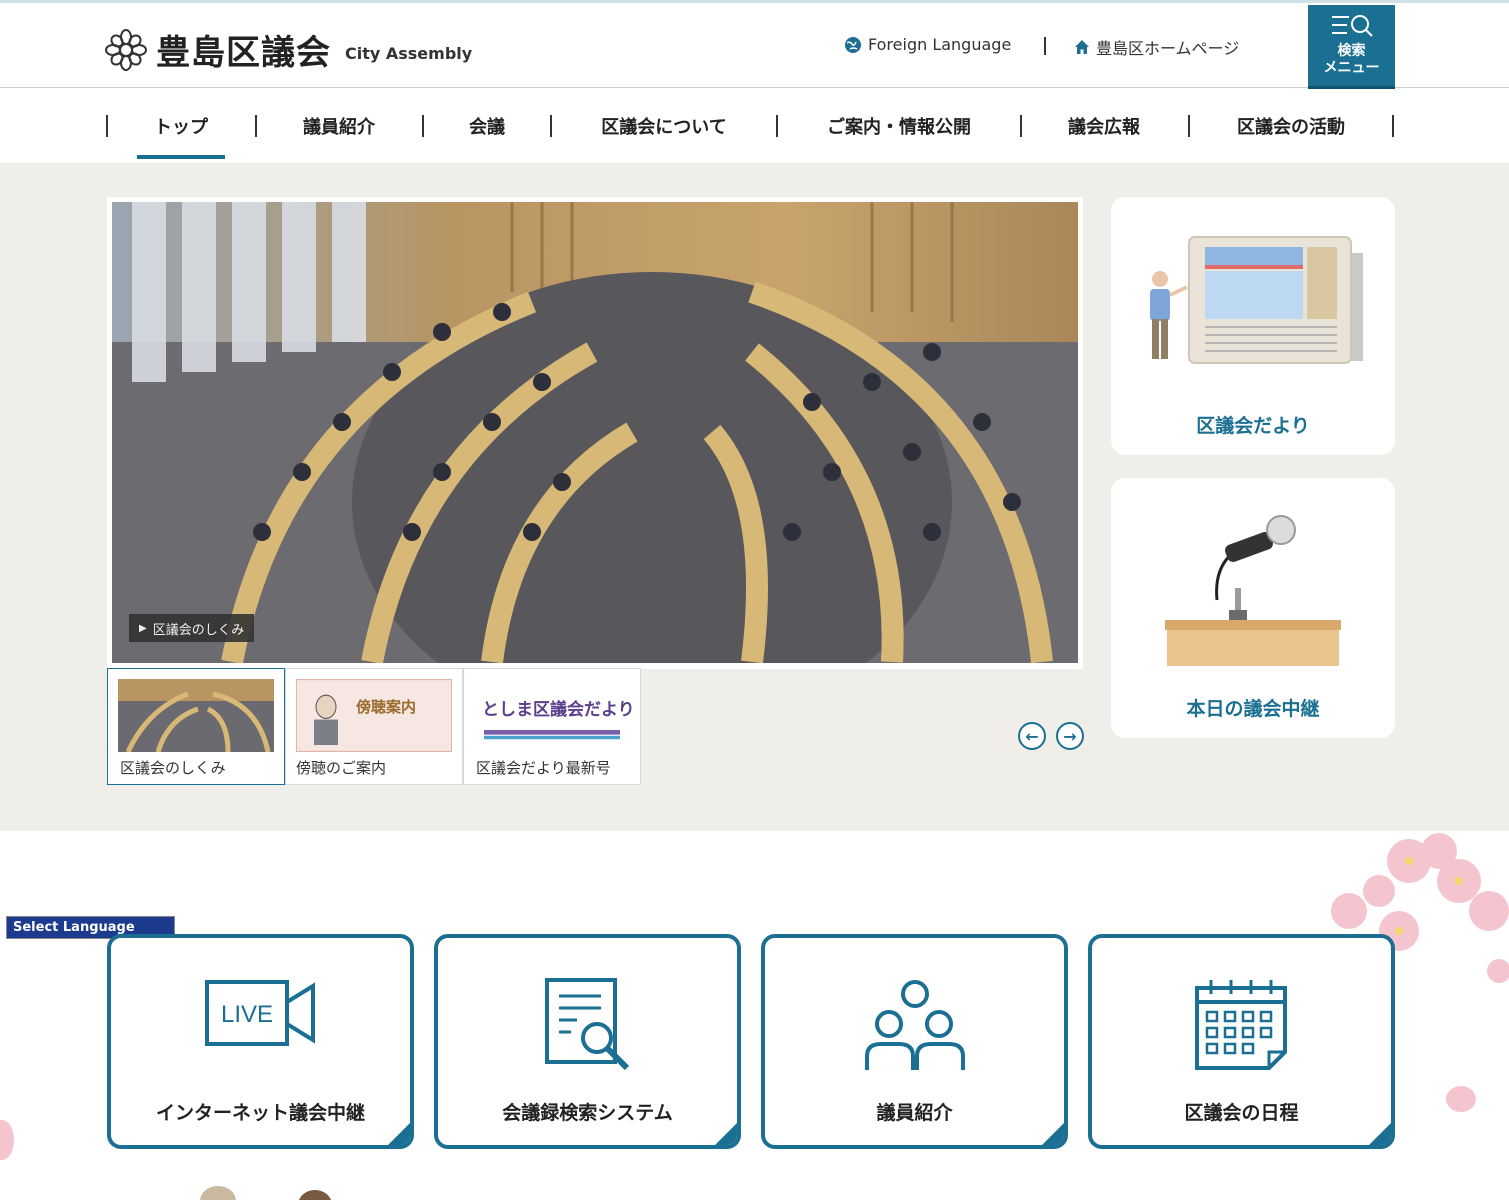 The width and height of the screenshot is (1509, 1200). I want to click on newsletter-banner-text: としま区議会だより, so click(558, 710).